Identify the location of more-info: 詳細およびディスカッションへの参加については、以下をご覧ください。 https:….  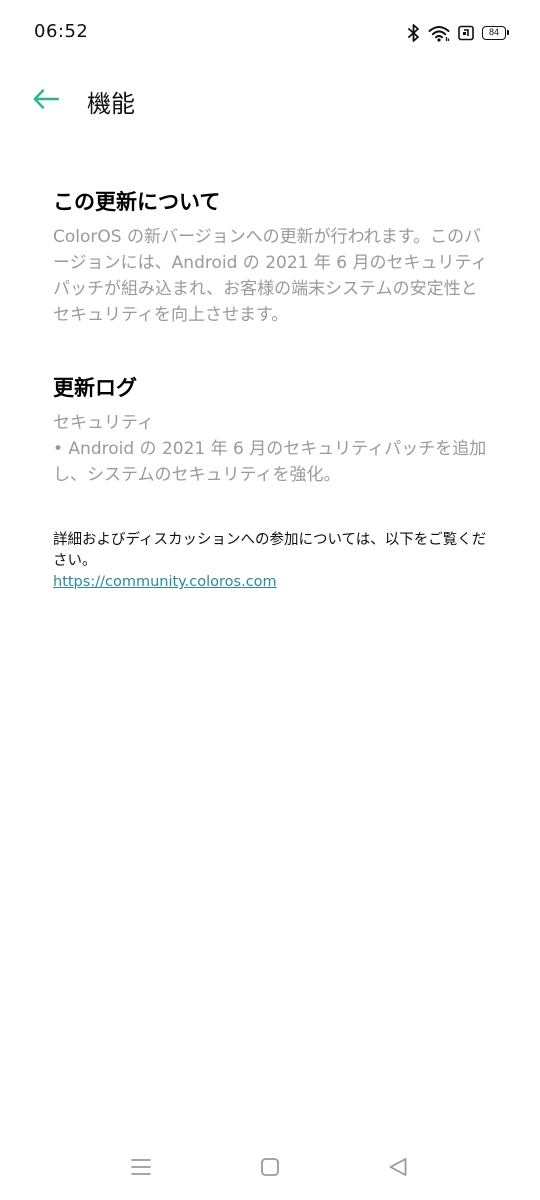
(273, 561).